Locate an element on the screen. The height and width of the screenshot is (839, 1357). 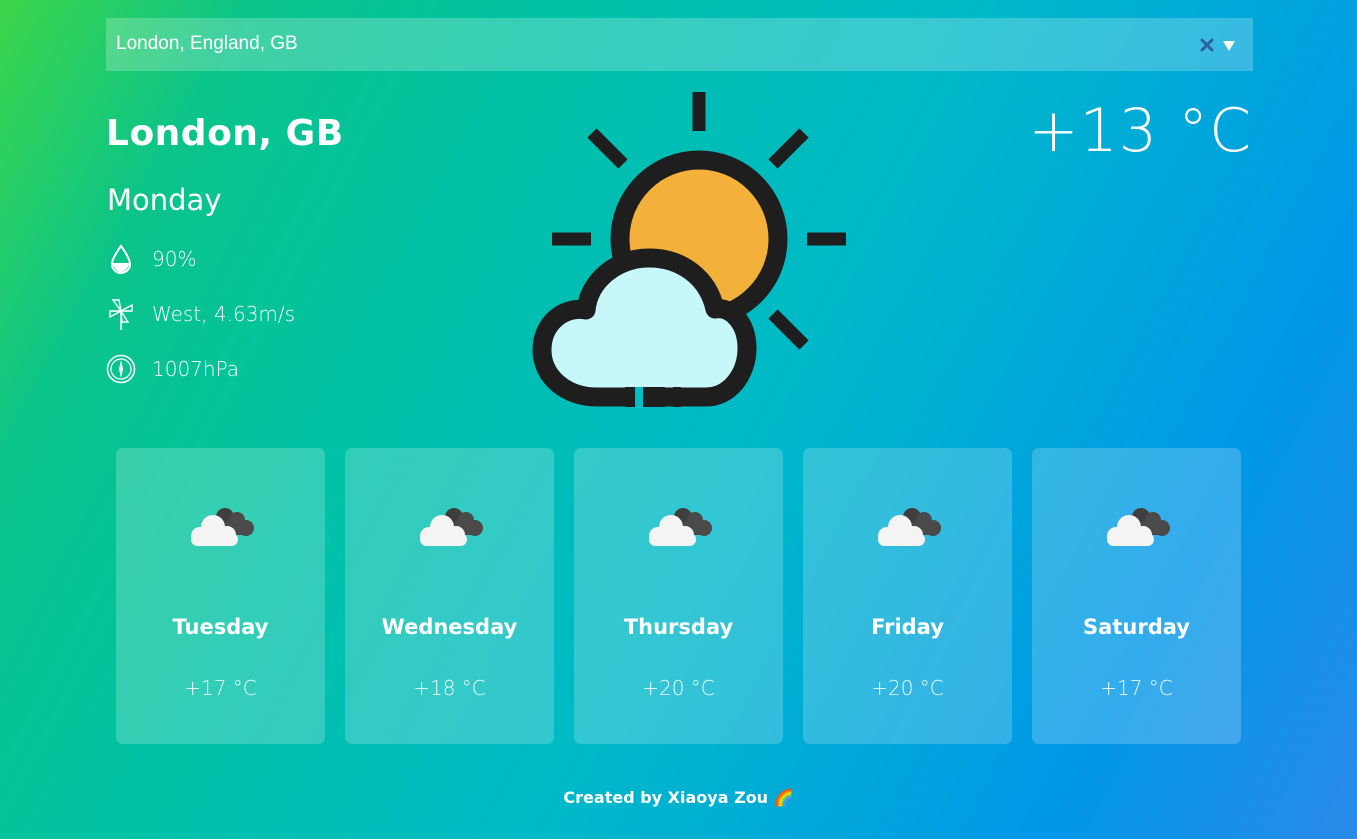
forecast-card: Thursday +20 °C is located at coordinates (678, 596).